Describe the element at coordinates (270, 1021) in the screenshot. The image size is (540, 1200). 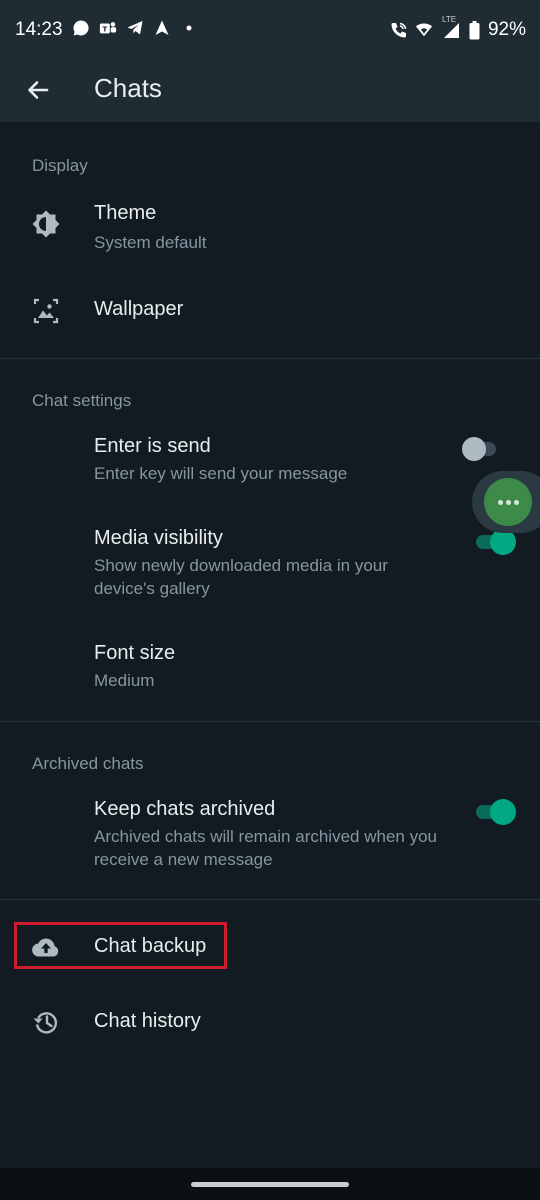
I see `chat-history-setting: Chat history` at that location.